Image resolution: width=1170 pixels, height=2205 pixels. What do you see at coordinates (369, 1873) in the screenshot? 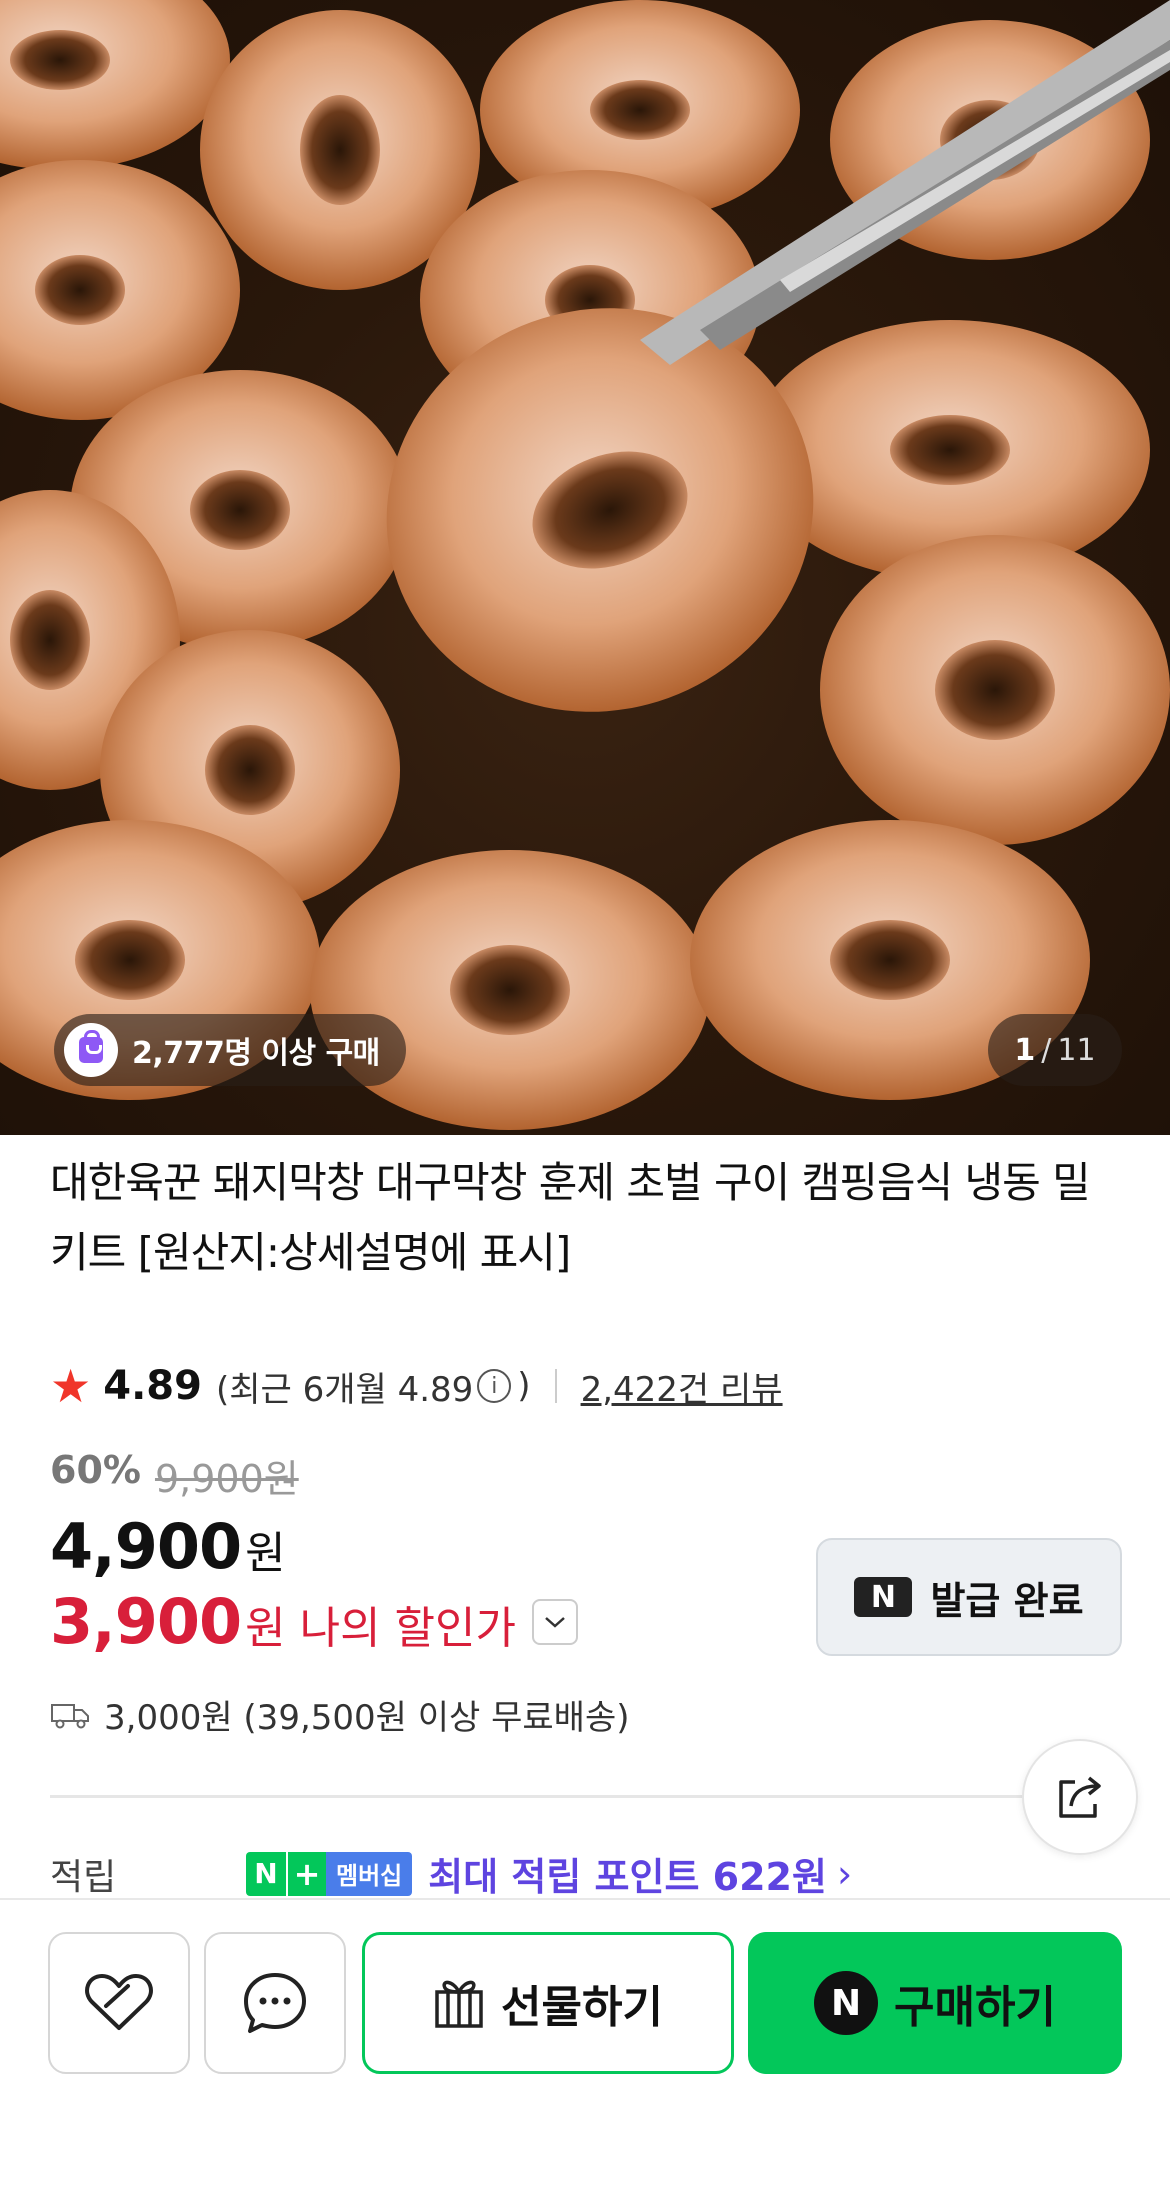
I see `badge-membership: 멤버십` at bounding box center [369, 1873].